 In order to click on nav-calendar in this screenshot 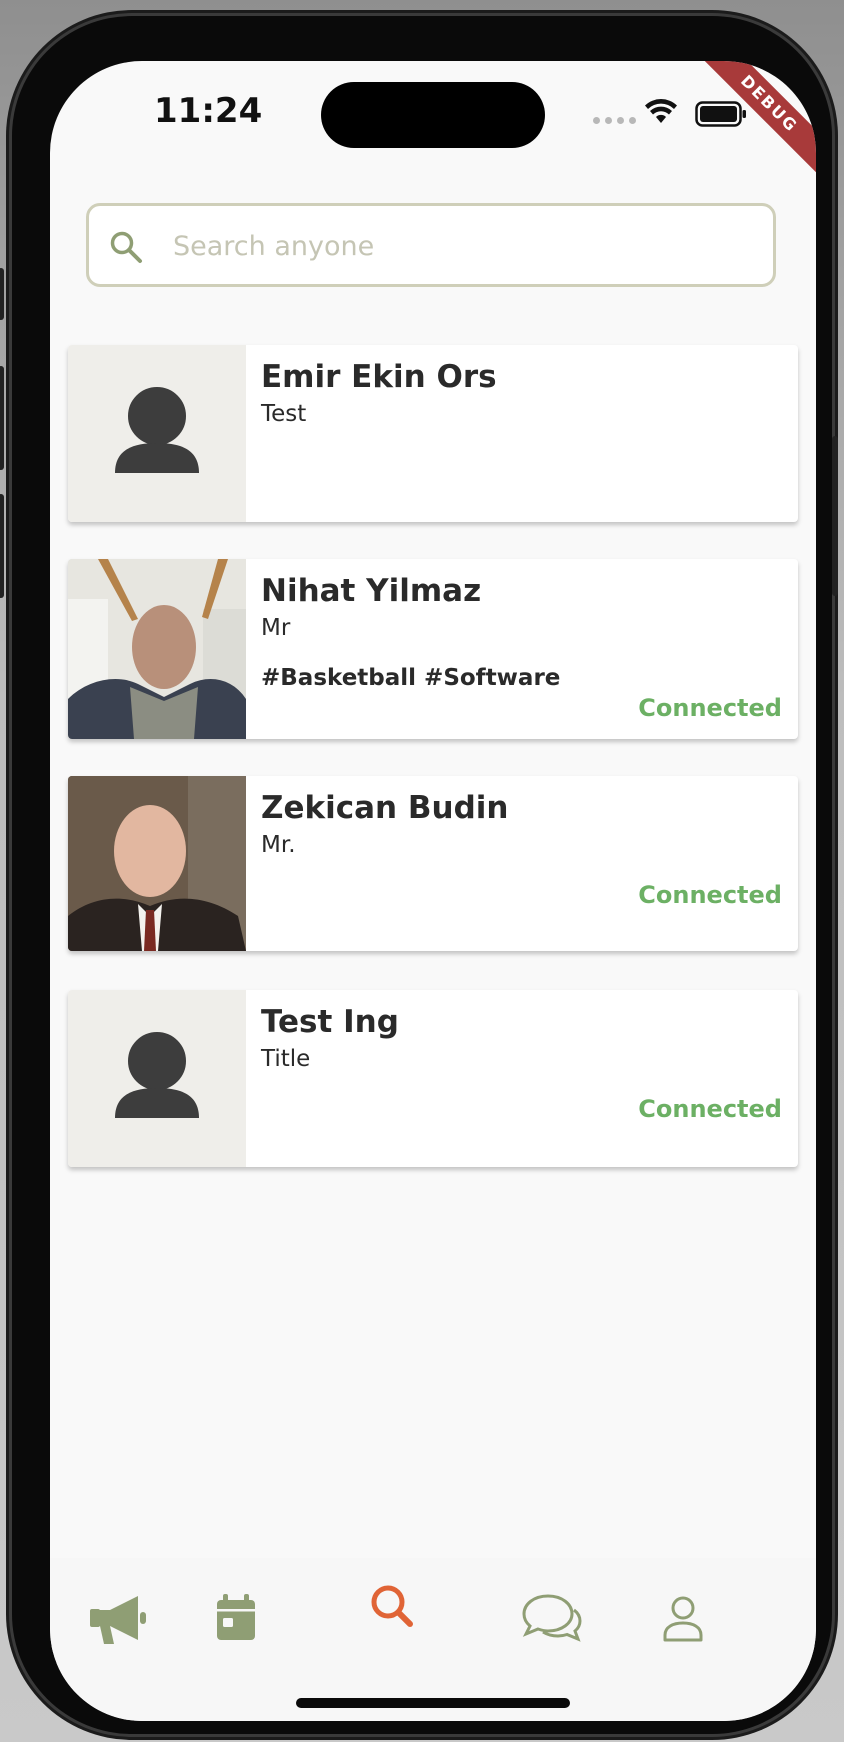, I will do `click(236, 1618)`.